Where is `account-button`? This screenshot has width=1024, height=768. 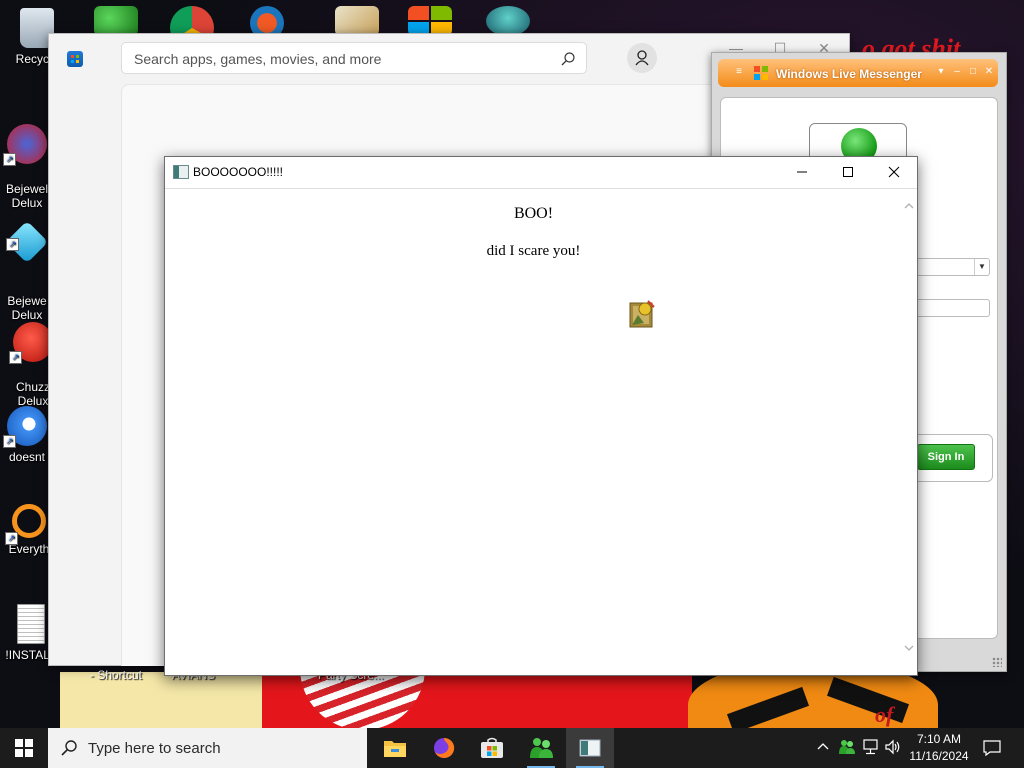
account-button is located at coordinates (642, 58).